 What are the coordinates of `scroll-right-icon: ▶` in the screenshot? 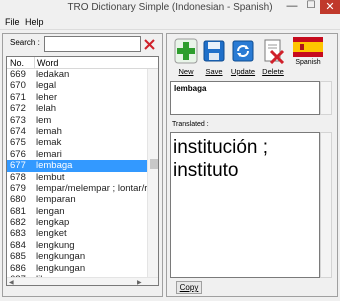 It's located at (139, 282).